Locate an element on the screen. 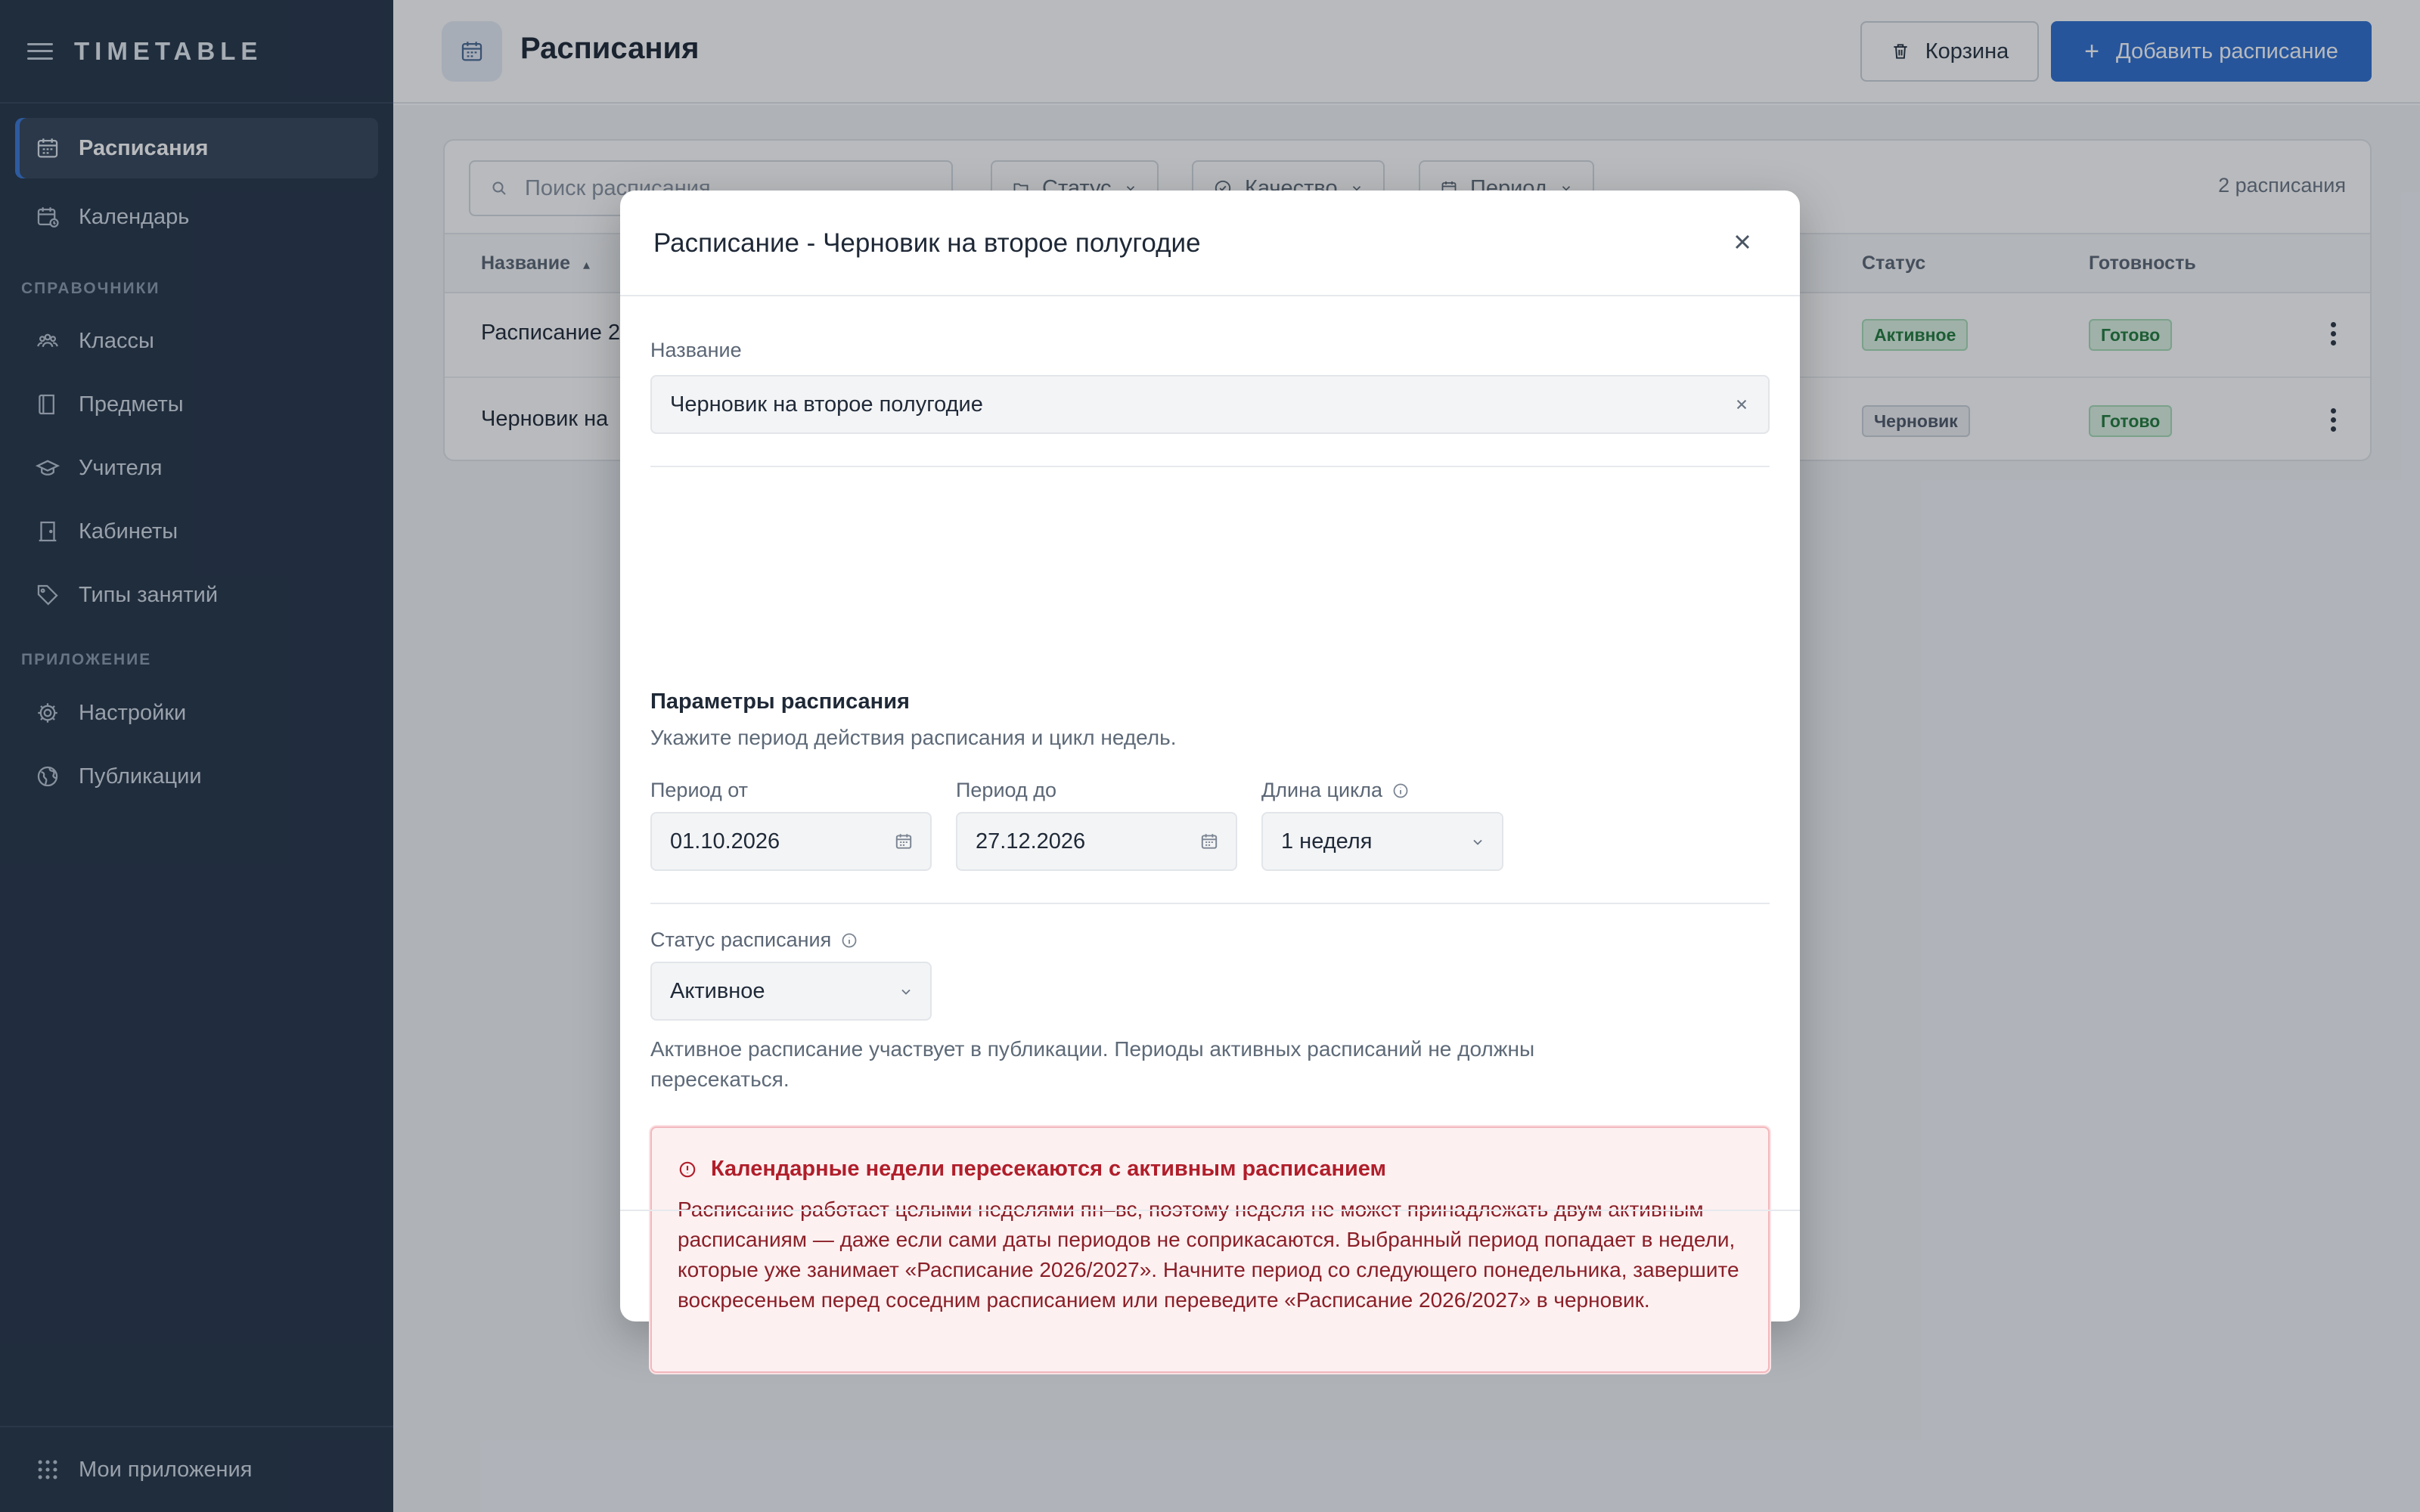  schedule-status-label: Статус расписания is located at coordinates (754, 940).